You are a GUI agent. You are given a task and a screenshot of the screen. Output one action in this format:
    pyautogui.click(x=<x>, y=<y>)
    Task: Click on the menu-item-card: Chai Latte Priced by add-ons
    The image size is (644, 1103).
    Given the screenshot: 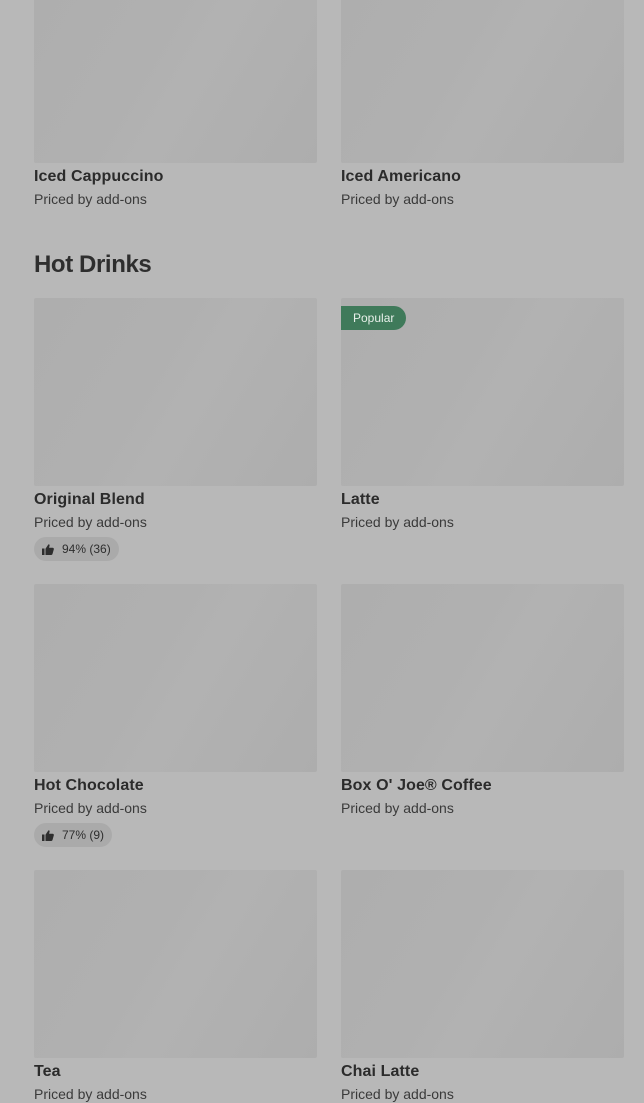 What is the action you would take?
    pyautogui.click(x=482, y=986)
    